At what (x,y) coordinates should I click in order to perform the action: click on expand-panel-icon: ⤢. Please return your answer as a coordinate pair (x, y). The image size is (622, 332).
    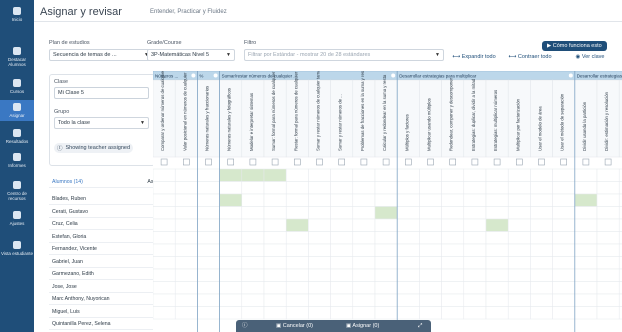
    Looking at the image, I should click on (420, 326).